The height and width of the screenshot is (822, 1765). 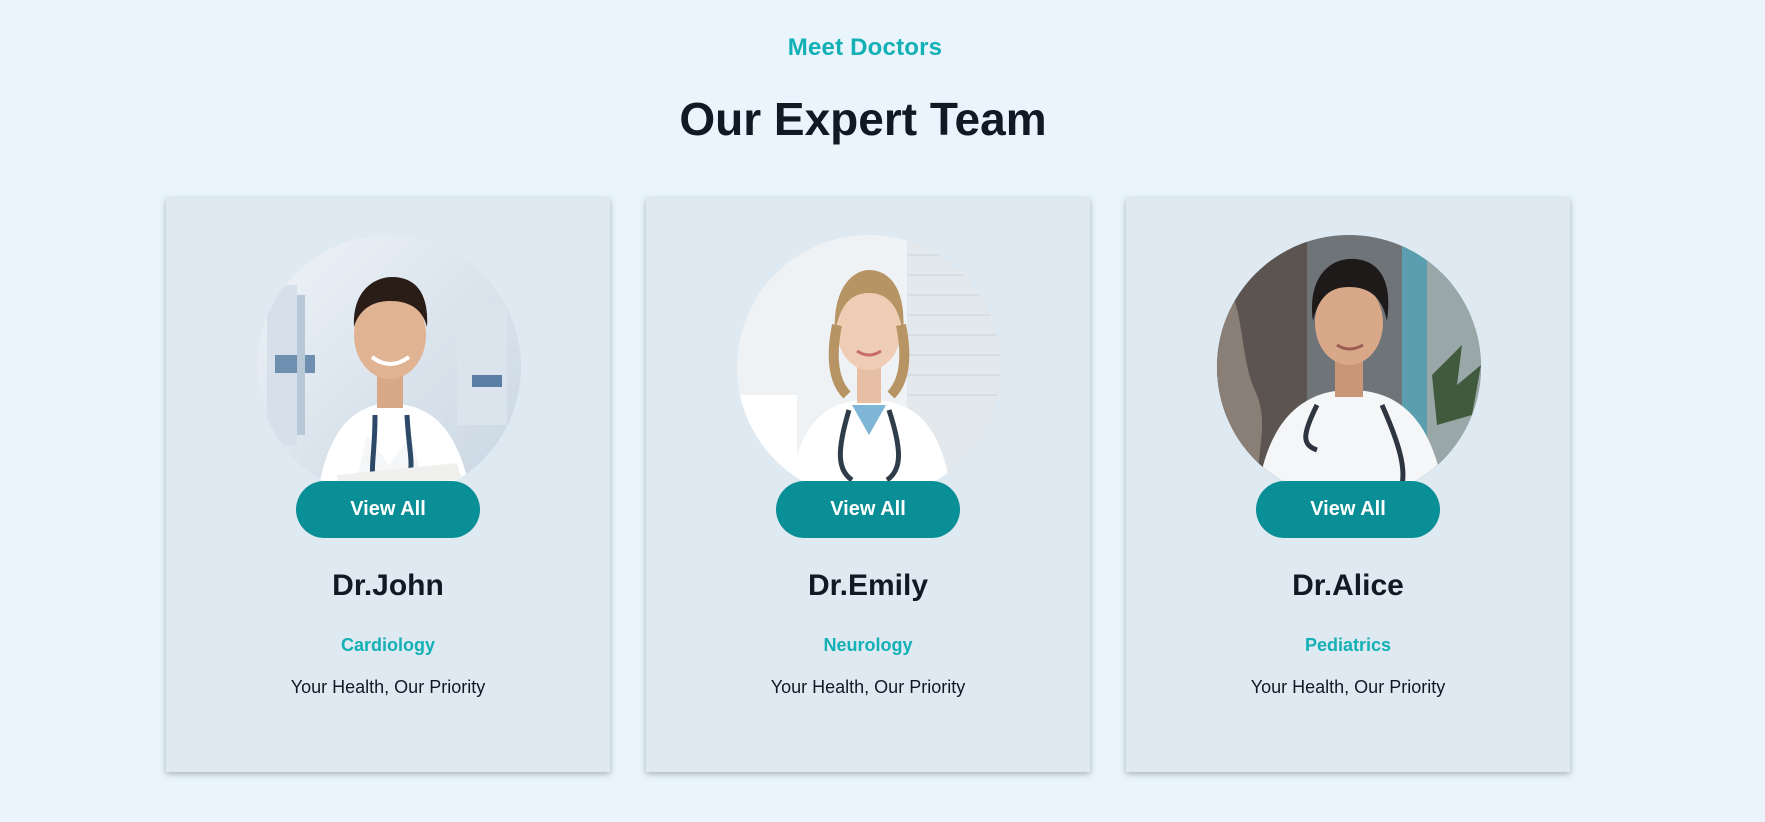 I want to click on doctor-specialty: Cardiology, so click(x=387, y=645).